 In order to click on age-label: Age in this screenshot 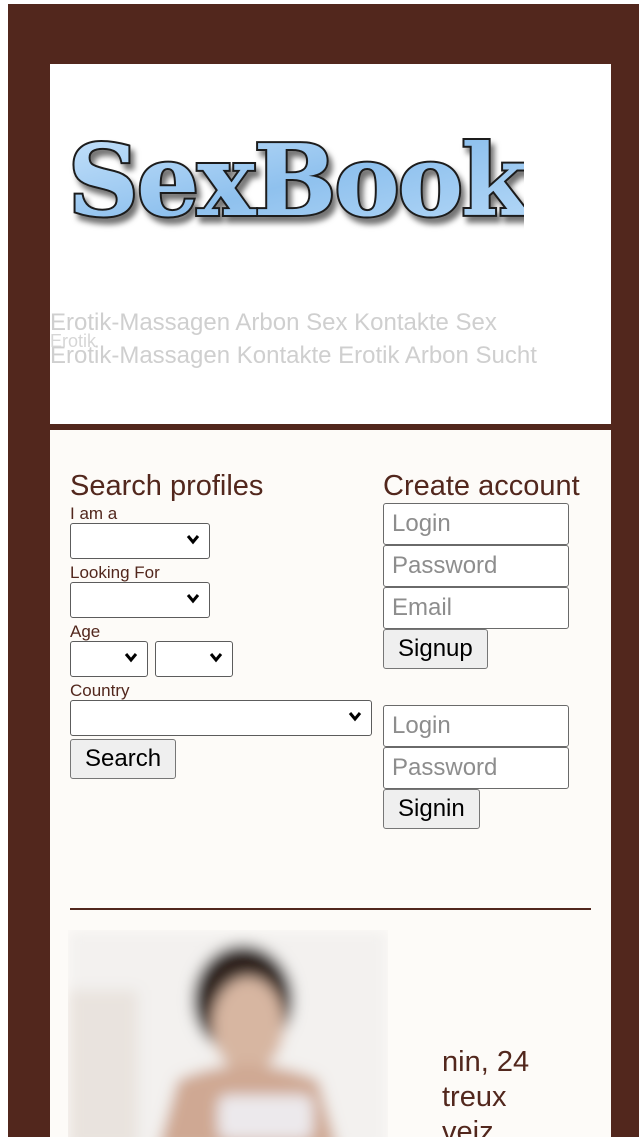, I will do `click(85, 631)`.